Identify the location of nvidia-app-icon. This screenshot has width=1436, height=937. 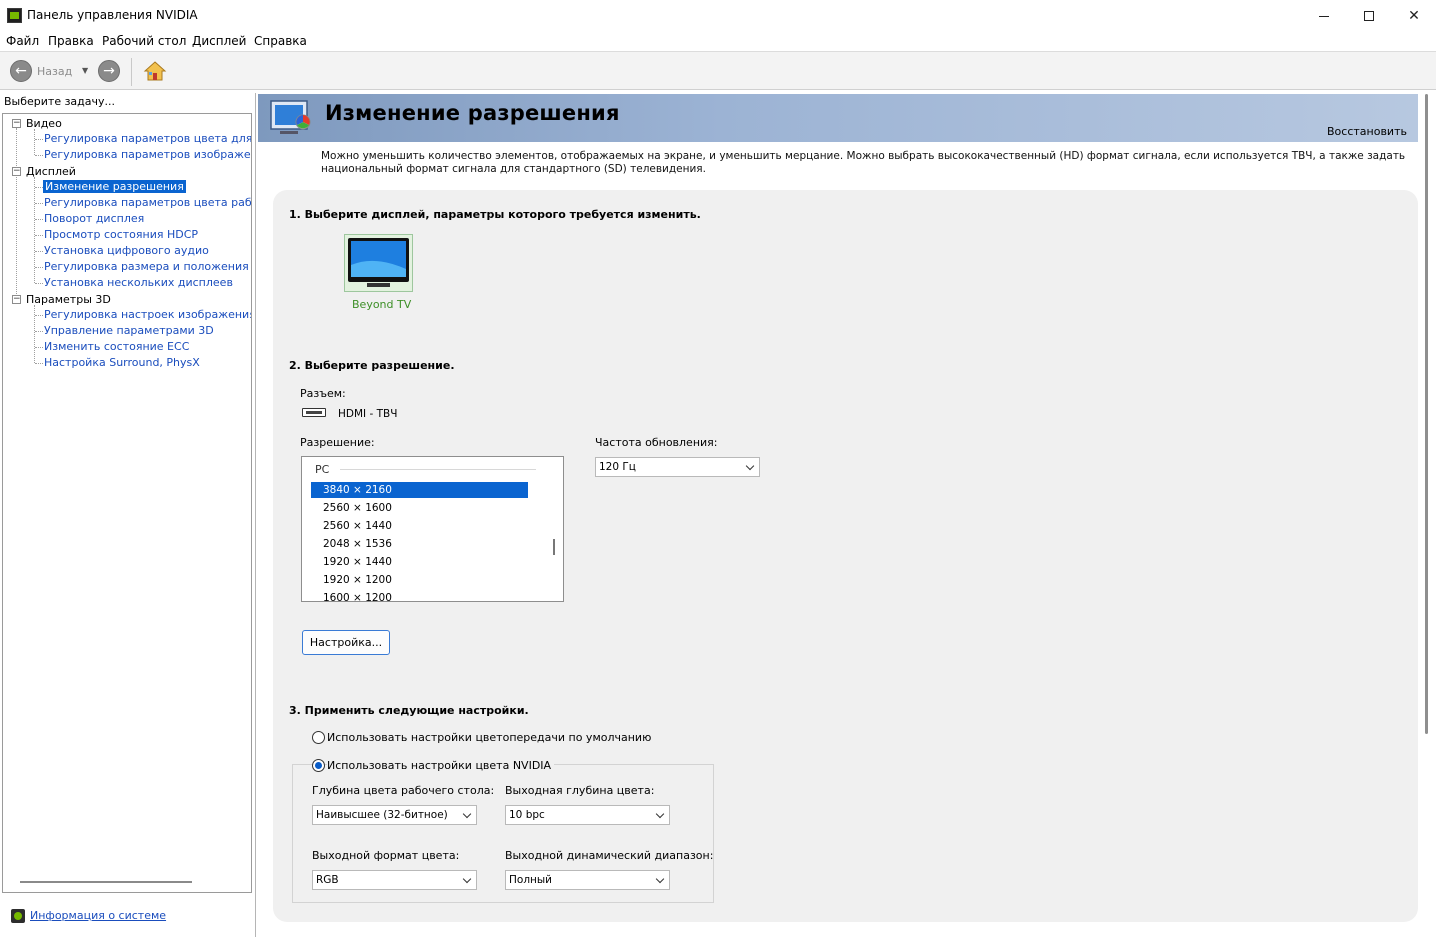
(14, 15).